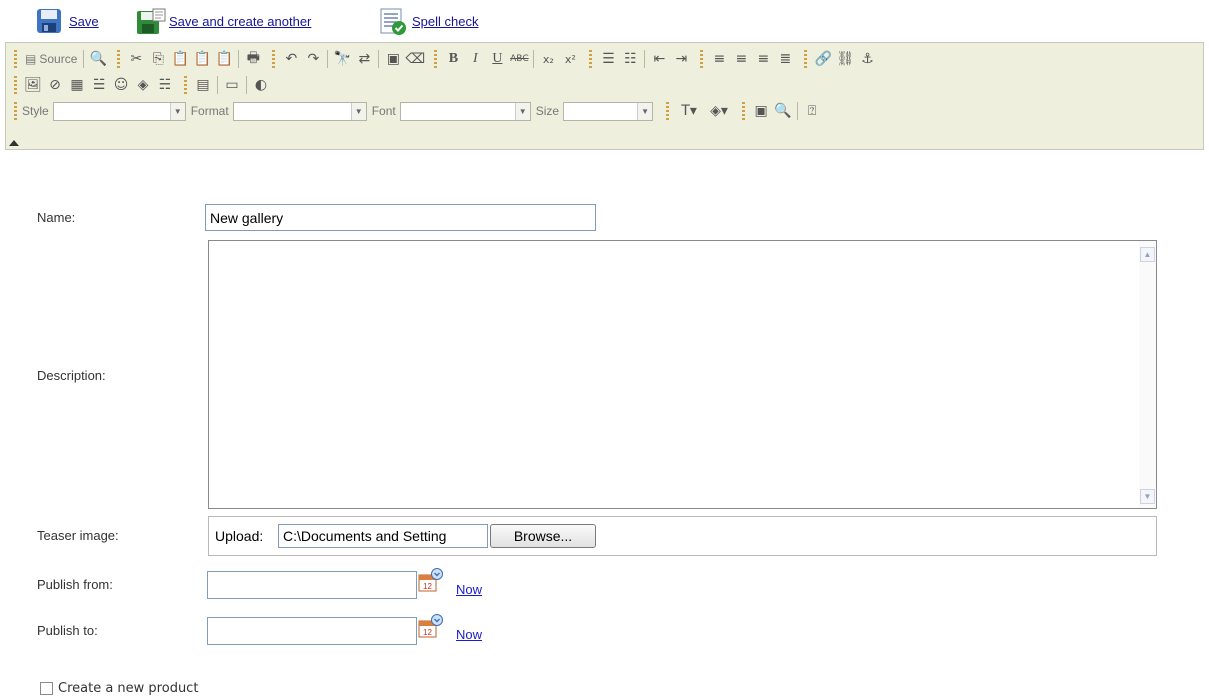 The width and height of the screenshot is (1209, 698). What do you see at coordinates (119, 111) in the screenshot?
I see `style-select: ▼` at bounding box center [119, 111].